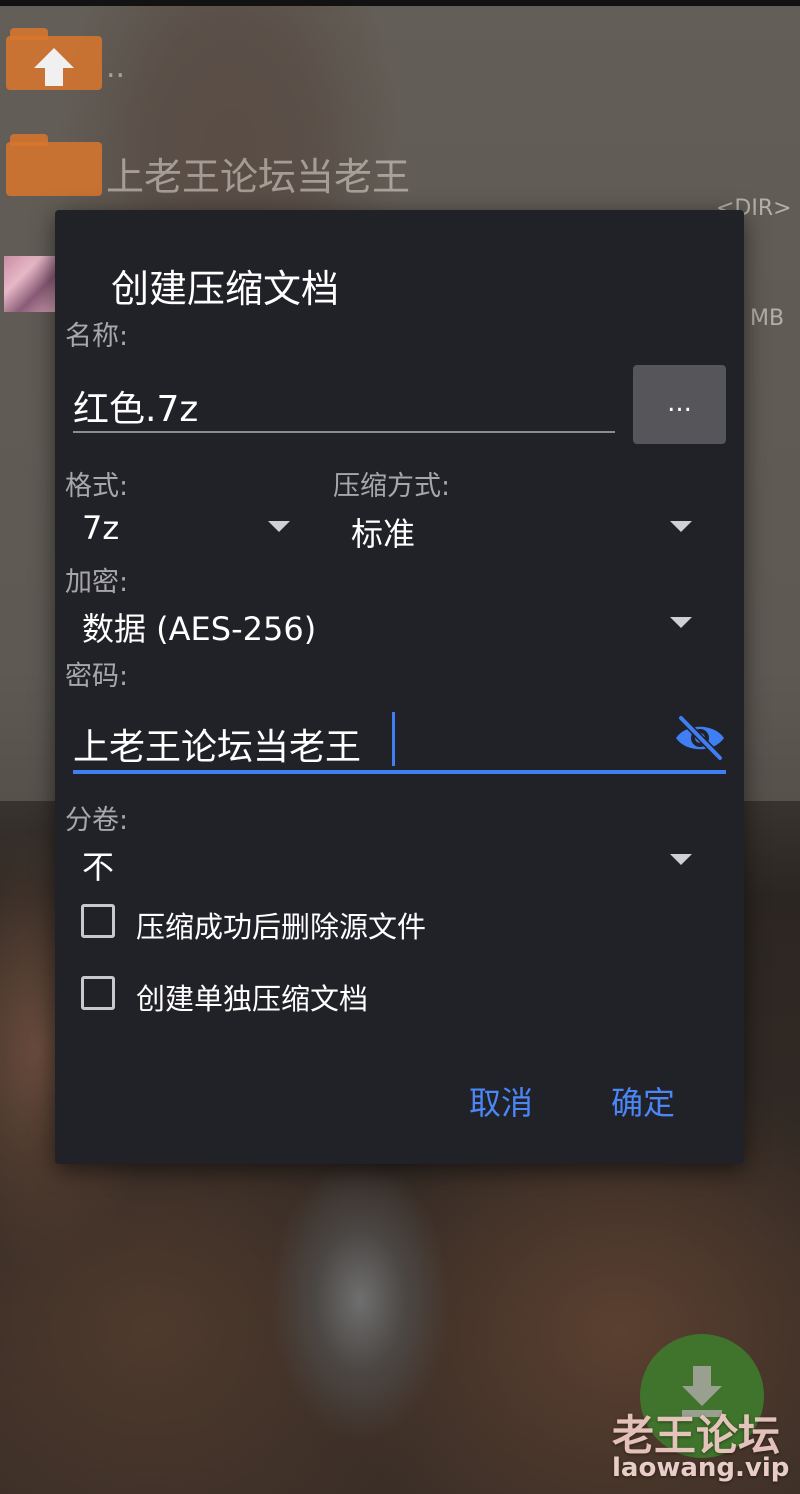  What do you see at coordinates (98, 993) in the screenshot?
I see `separate-archive-checkbox` at bounding box center [98, 993].